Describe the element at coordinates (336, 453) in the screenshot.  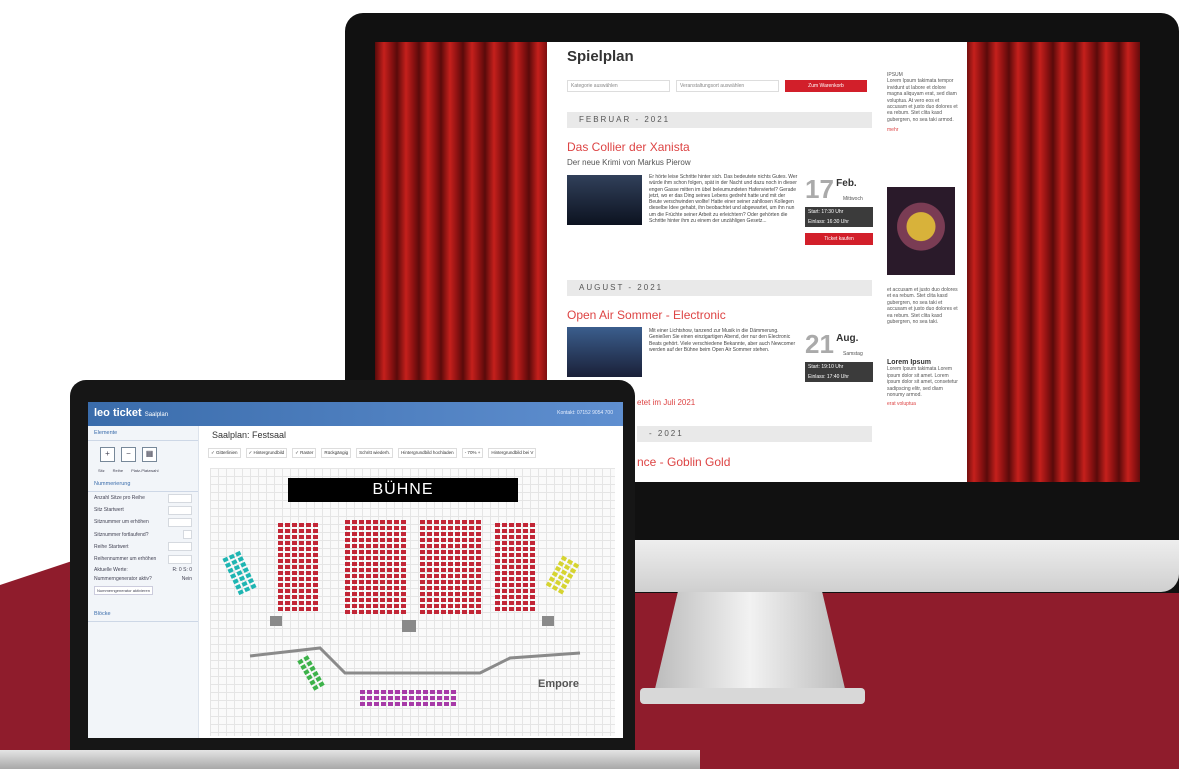
I see `undo-button: Rückgängig` at that location.